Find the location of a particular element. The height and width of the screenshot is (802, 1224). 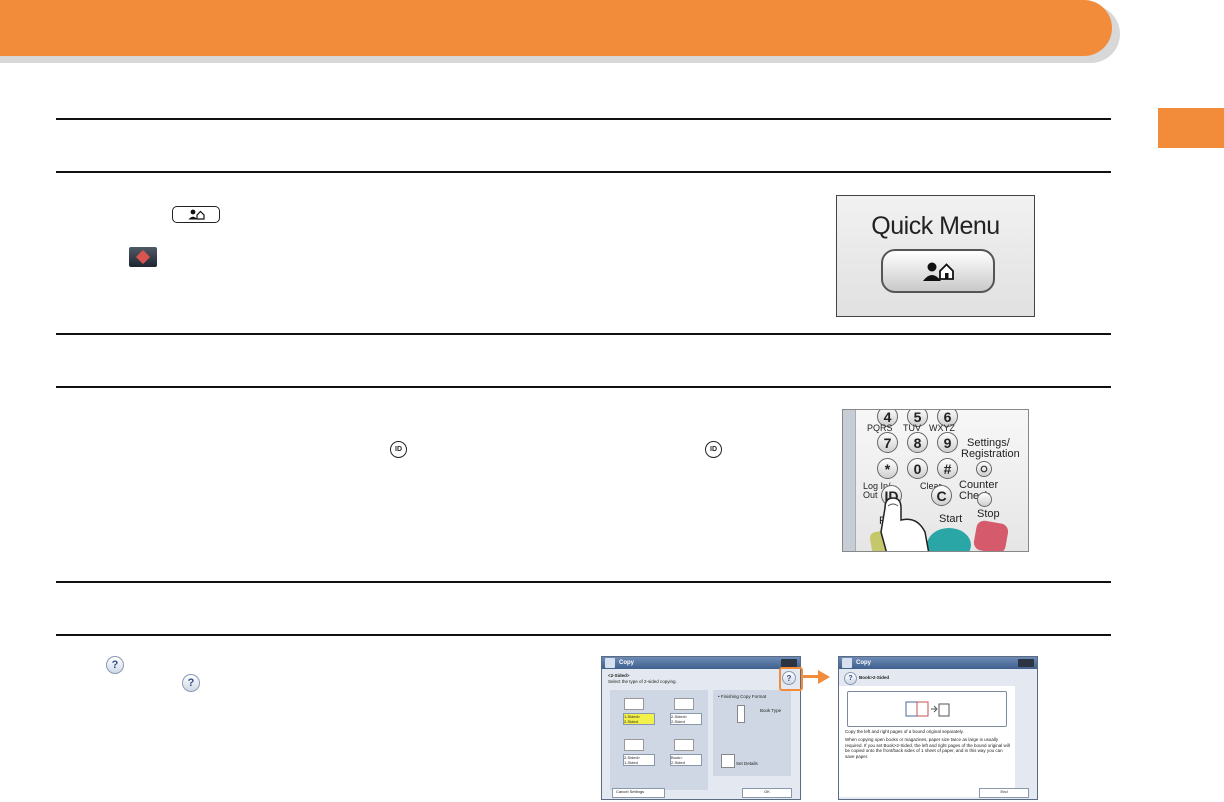

gear-icon is located at coordinates (984, 469).